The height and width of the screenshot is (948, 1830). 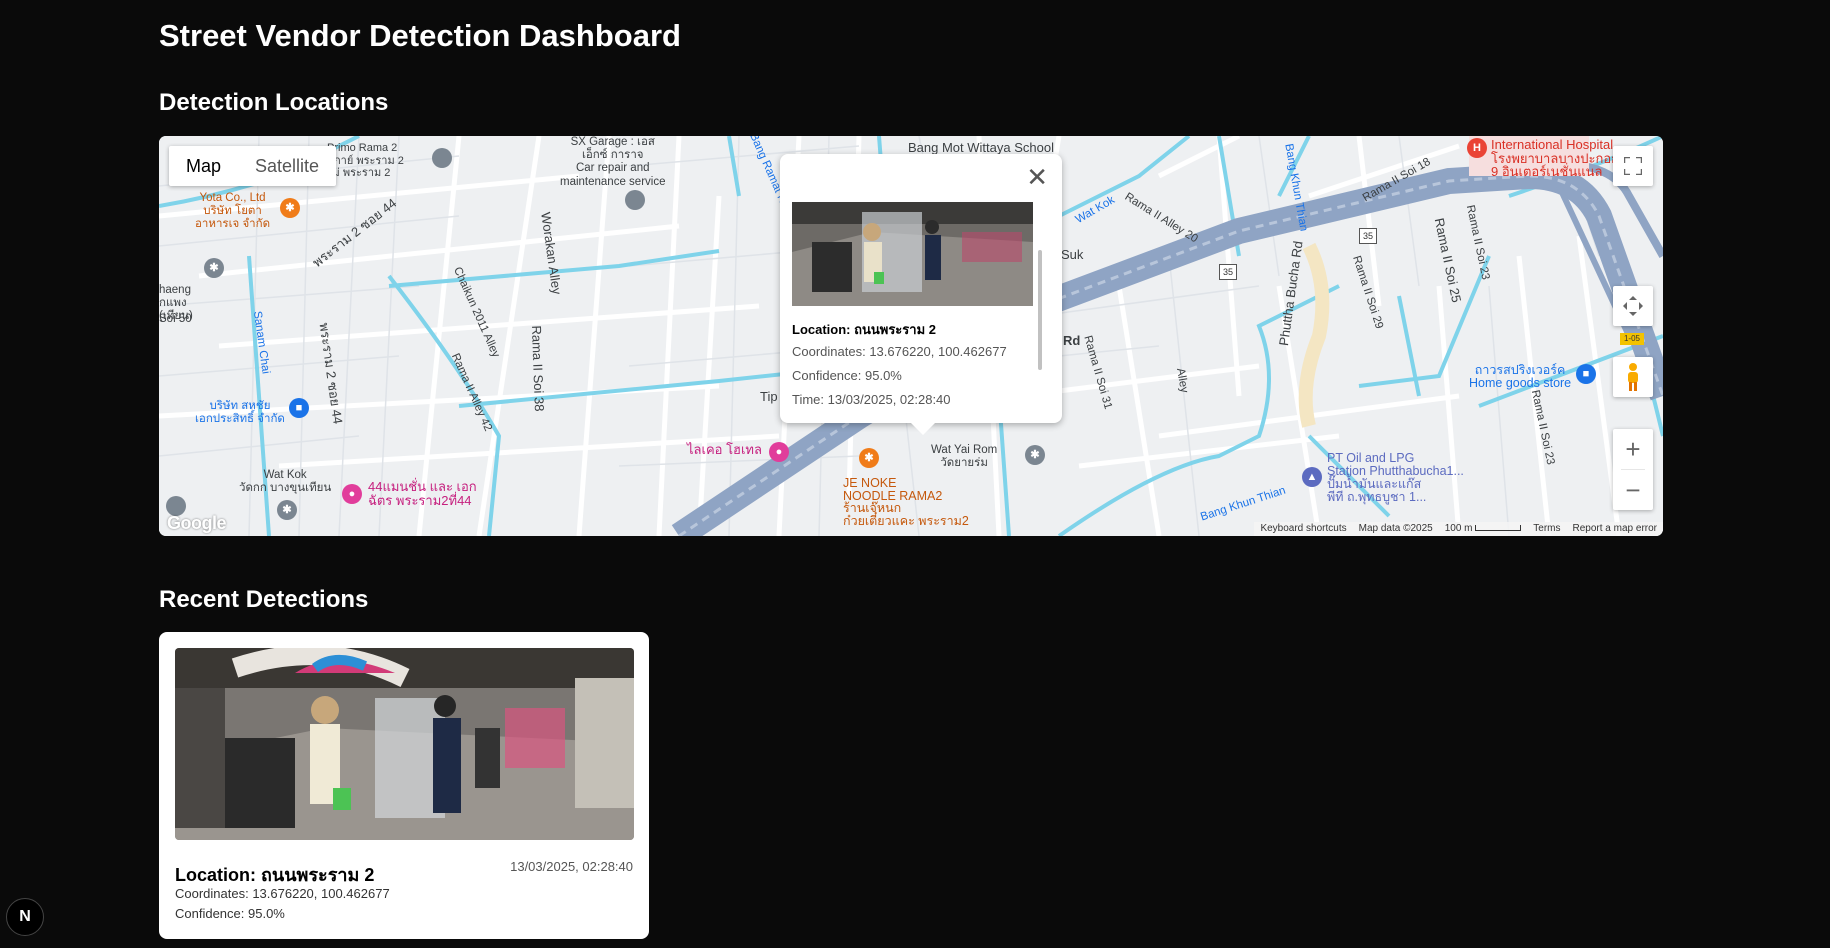 I want to click on map-label-wat-yai-rom: Wat Yai Rom วัดยายร่ม, so click(x=964, y=457).